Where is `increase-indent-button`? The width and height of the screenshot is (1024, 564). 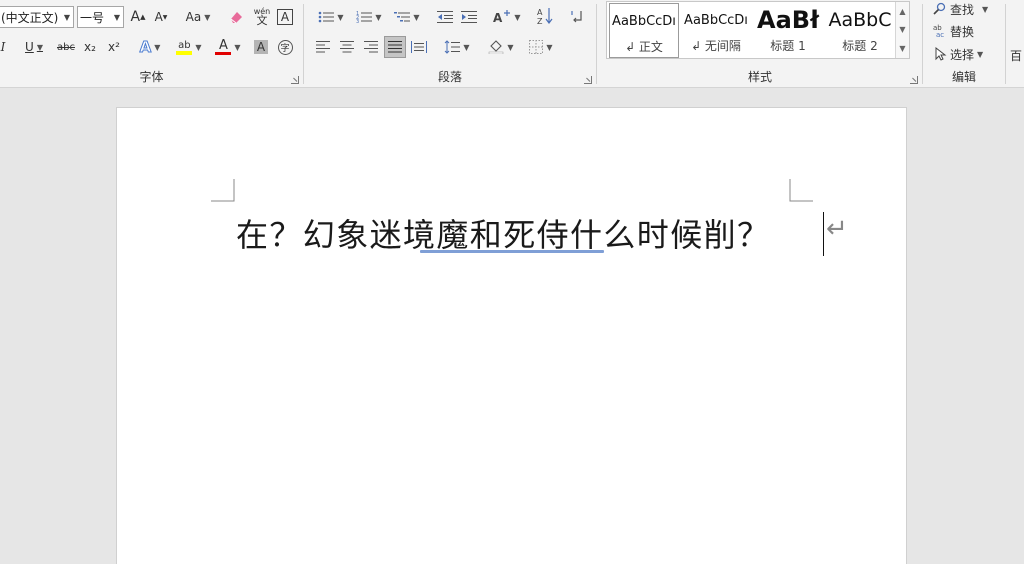 increase-indent-button is located at coordinates (469, 17).